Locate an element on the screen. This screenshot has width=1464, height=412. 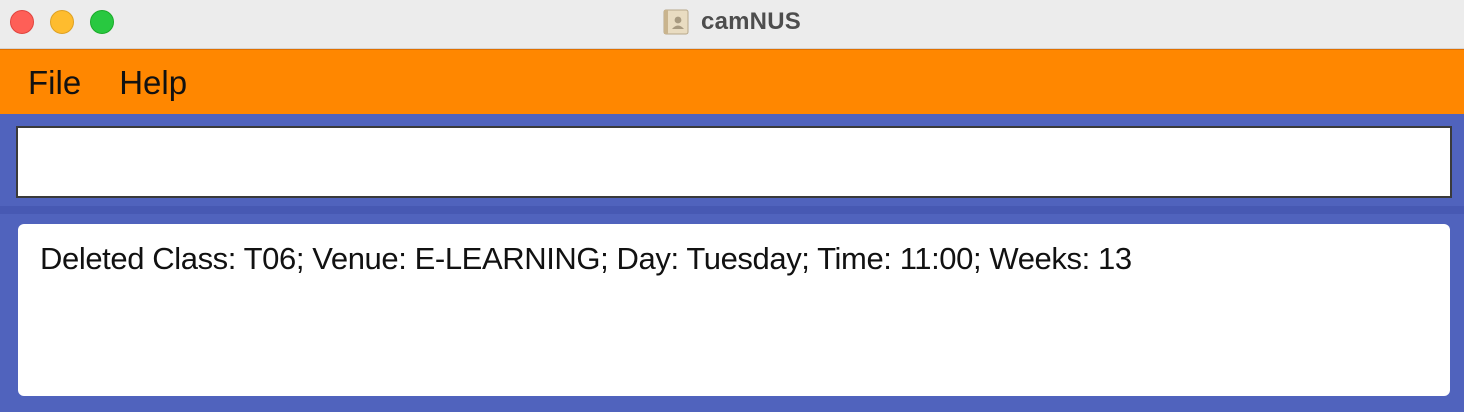
window-title-group: camNUS is located at coordinates (732, 21).